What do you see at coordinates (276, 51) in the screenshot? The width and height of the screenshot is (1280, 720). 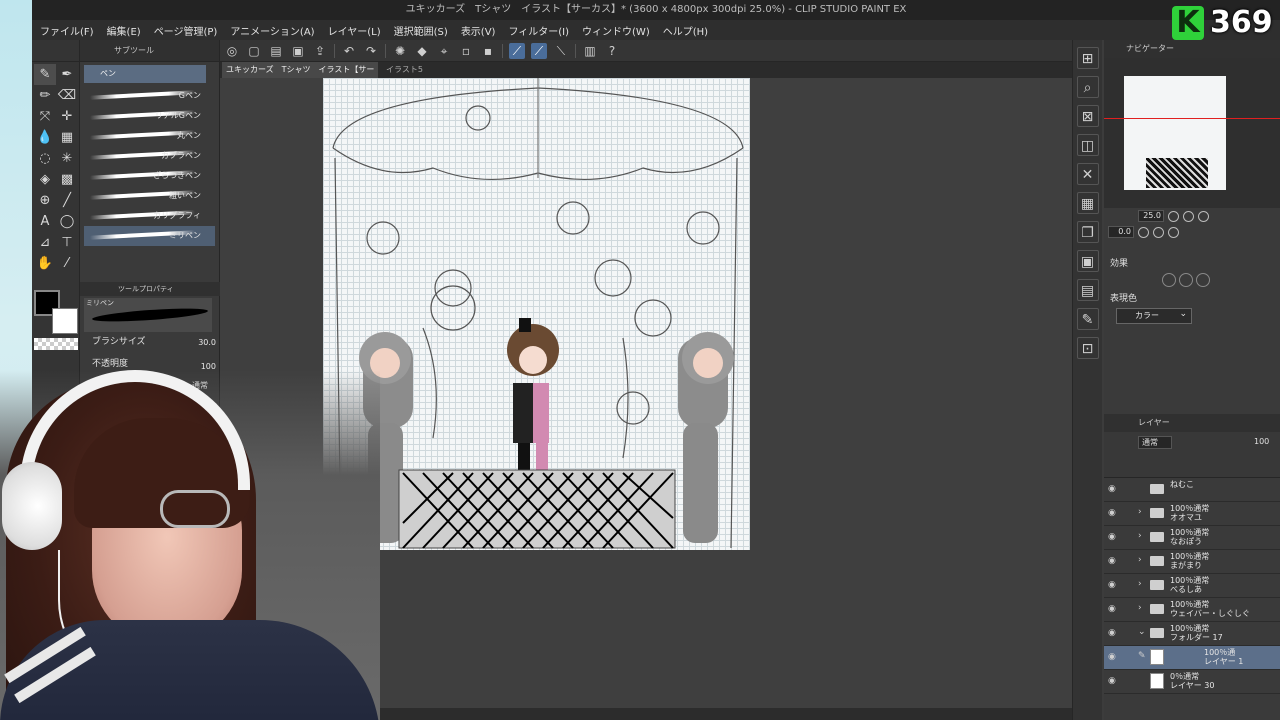 I see `open-folder-icon: ▤` at bounding box center [276, 51].